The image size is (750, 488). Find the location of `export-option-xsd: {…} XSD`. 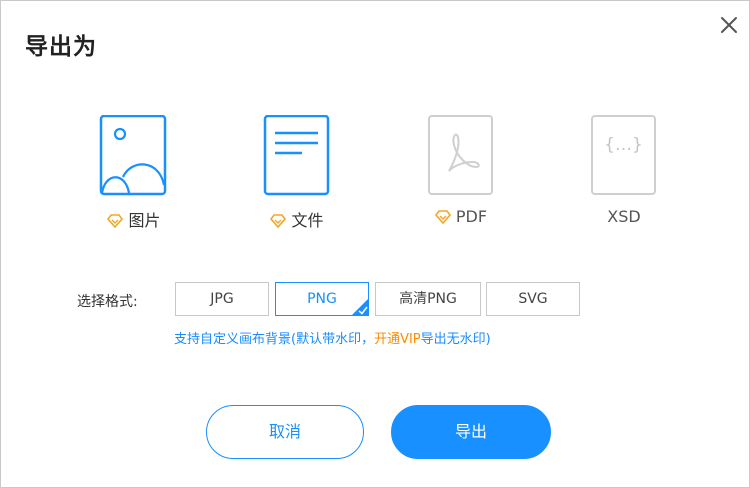

export-option-xsd: {…} XSD is located at coordinates (624, 175).